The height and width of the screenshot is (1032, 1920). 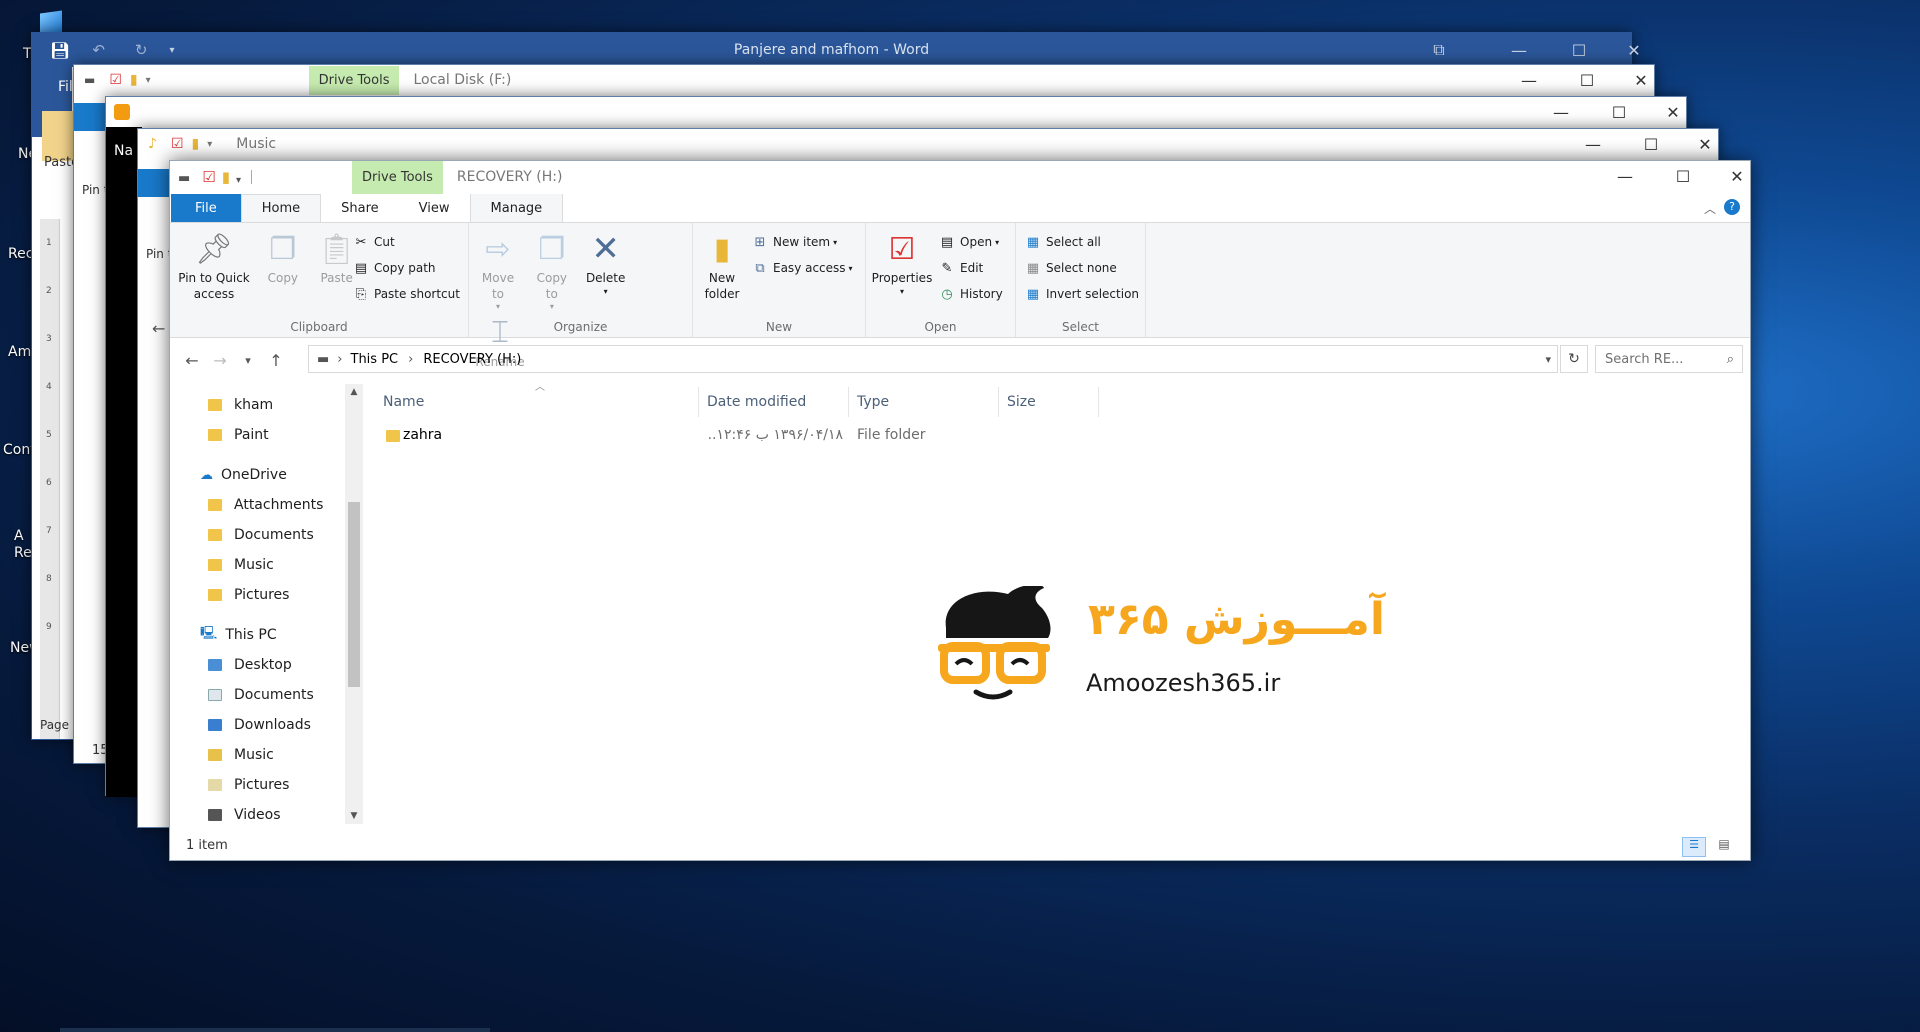 What do you see at coordinates (891, 435) in the screenshot?
I see `file-type: File folder` at bounding box center [891, 435].